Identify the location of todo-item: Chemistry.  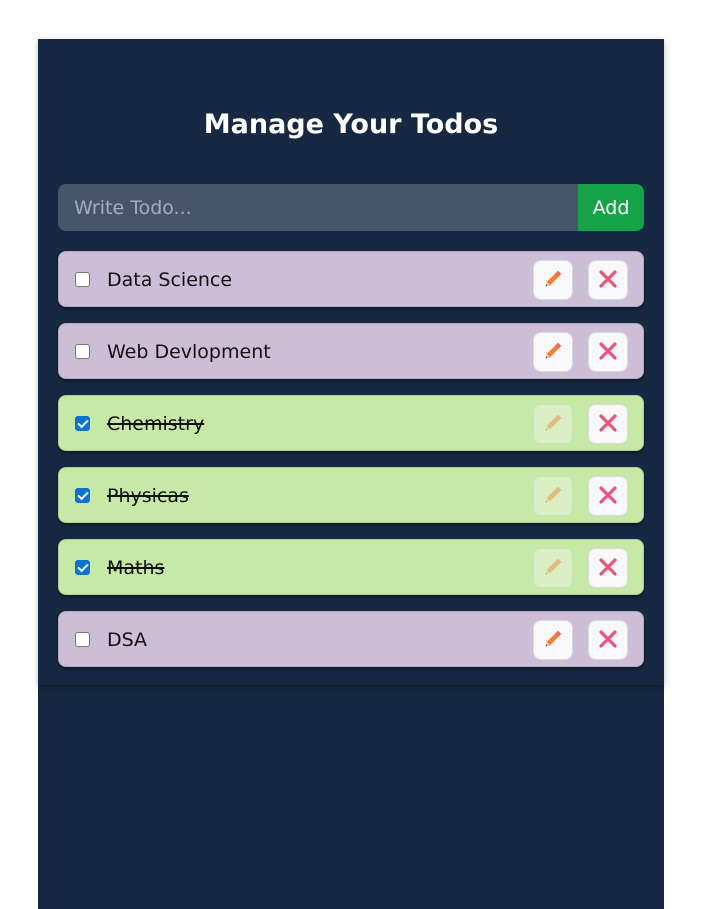
(351, 423).